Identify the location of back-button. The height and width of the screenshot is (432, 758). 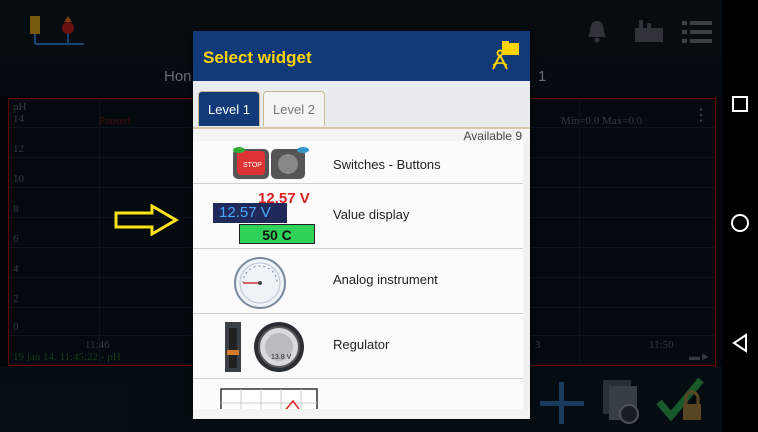
(740, 343).